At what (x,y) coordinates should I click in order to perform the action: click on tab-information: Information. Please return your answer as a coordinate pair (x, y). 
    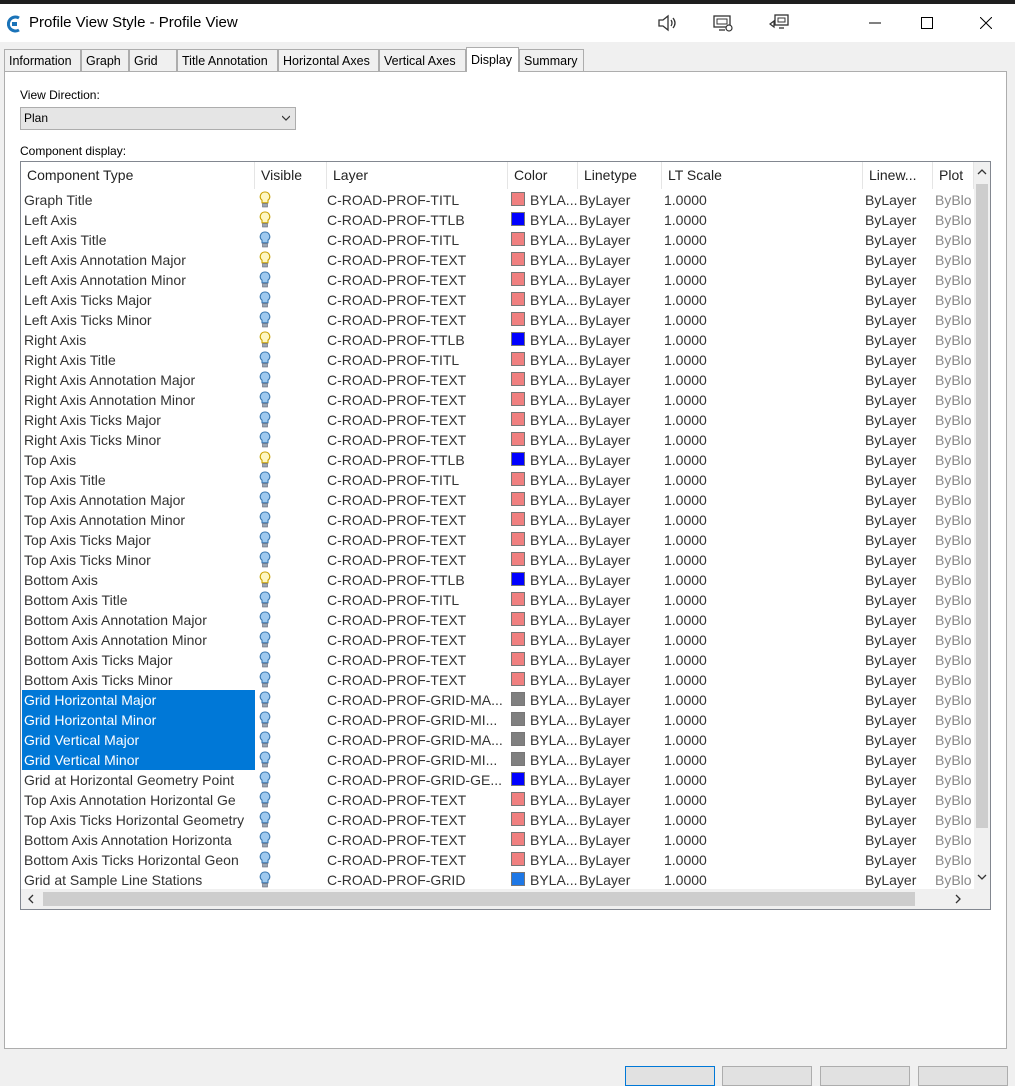
    Looking at the image, I should click on (42, 60).